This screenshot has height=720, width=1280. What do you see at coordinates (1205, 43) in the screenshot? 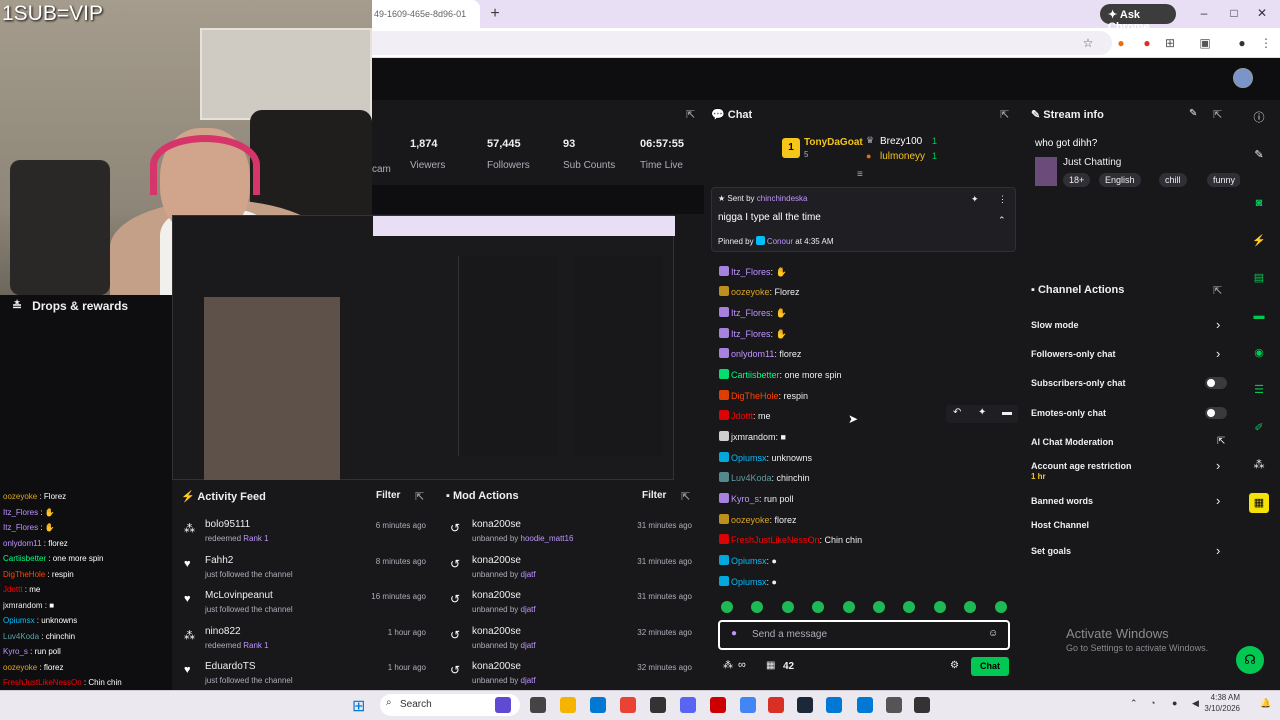
I see `side-panel-icon: ▣` at bounding box center [1205, 43].